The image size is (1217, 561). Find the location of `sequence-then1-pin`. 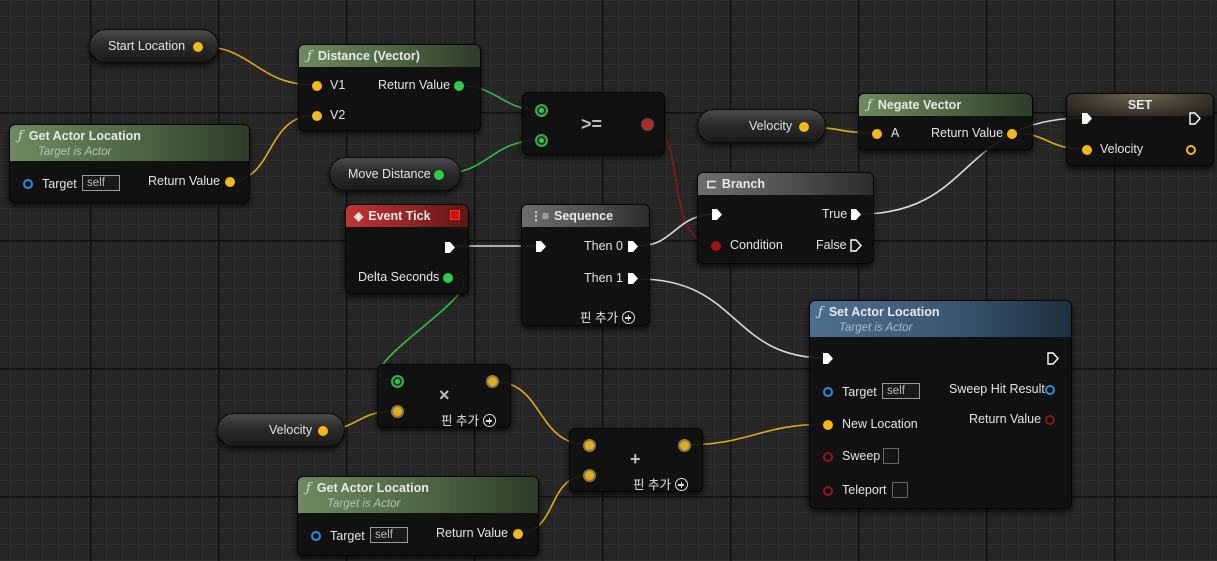

sequence-then1-pin is located at coordinates (633, 278).